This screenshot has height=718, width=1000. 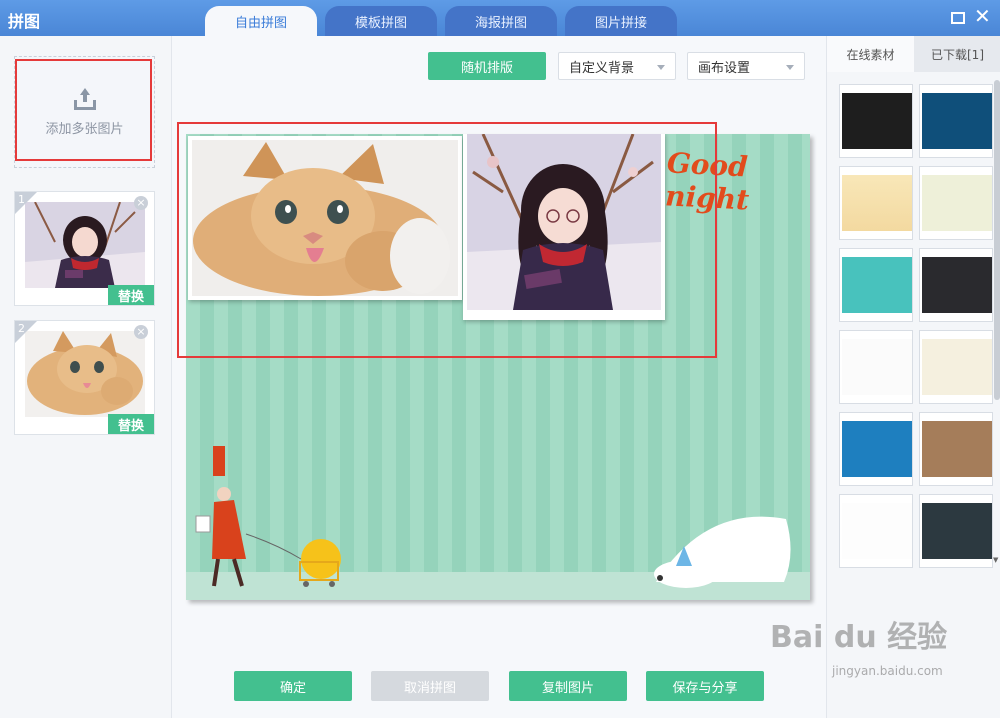 What do you see at coordinates (564, 227) in the screenshot?
I see `canvas-photo-anime-girl` at bounding box center [564, 227].